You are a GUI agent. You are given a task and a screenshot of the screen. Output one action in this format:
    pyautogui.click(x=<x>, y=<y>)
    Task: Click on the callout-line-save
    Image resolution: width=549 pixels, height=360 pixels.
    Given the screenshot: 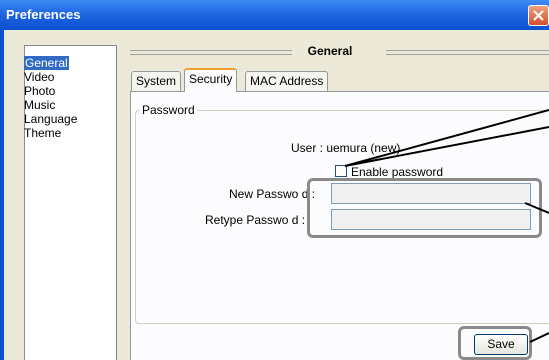 What is the action you would take?
    pyautogui.click(x=539, y=337)
    